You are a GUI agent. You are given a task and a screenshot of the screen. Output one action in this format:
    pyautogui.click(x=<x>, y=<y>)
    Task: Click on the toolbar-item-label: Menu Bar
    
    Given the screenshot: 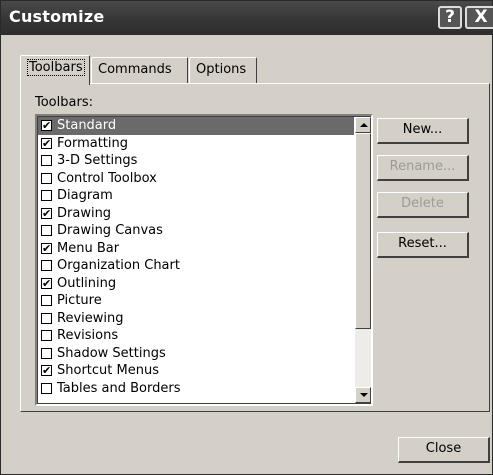 What is the action you would take?
    pyautogui.click(x=88, y=248)
    